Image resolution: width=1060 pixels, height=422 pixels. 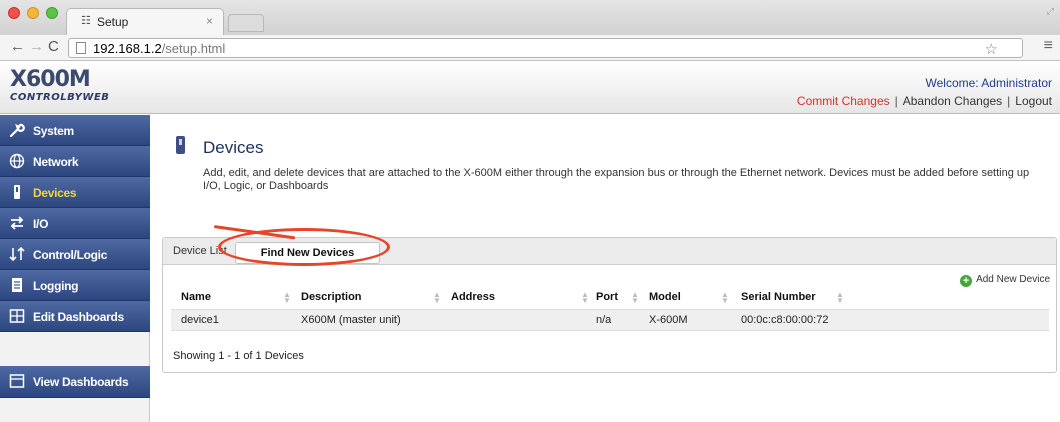 What do you see at coordinates (1050, 11) in the screenshot?
I see `fullscreen-icon: ⤢` at bounding box center [1050, 11].